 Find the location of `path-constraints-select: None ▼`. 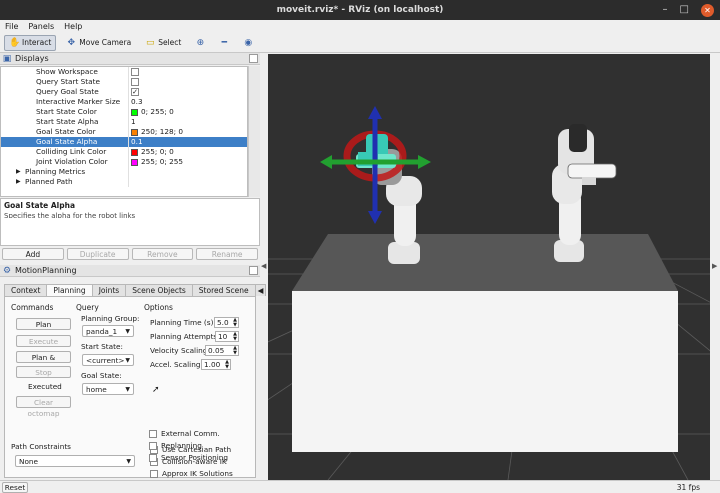

path-constraints-select: None ▼ is located at coordinates (75, 461).